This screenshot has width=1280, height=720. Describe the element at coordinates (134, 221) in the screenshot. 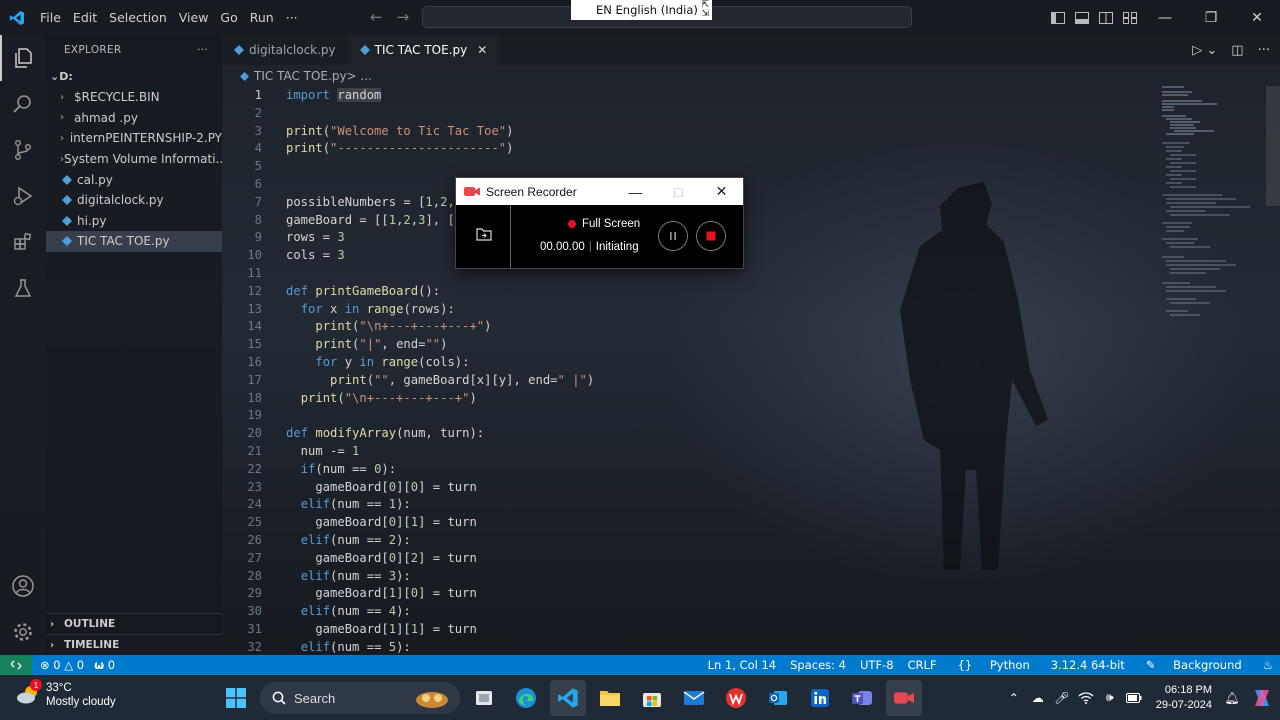

I see `tree-file-hi: hi.py` at that location.